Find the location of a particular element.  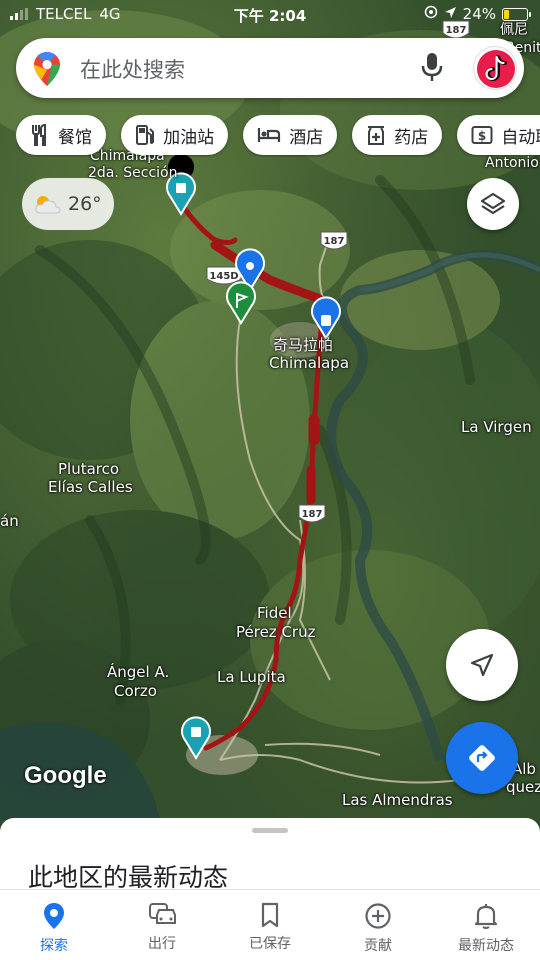

microphone-icon is located at coordinates (432, 69).